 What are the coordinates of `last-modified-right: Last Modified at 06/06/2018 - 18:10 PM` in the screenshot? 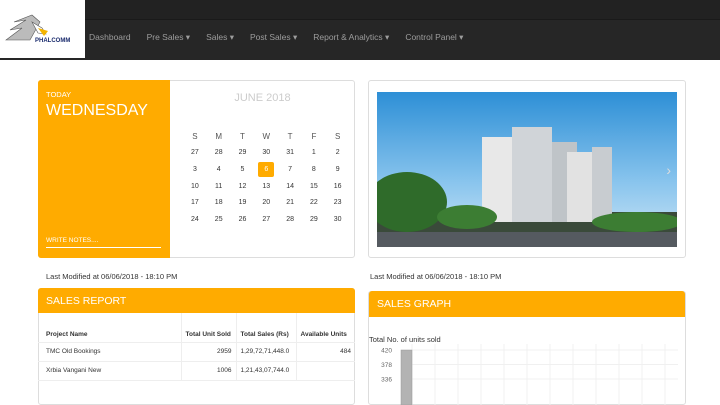 It's located at (436, 276).